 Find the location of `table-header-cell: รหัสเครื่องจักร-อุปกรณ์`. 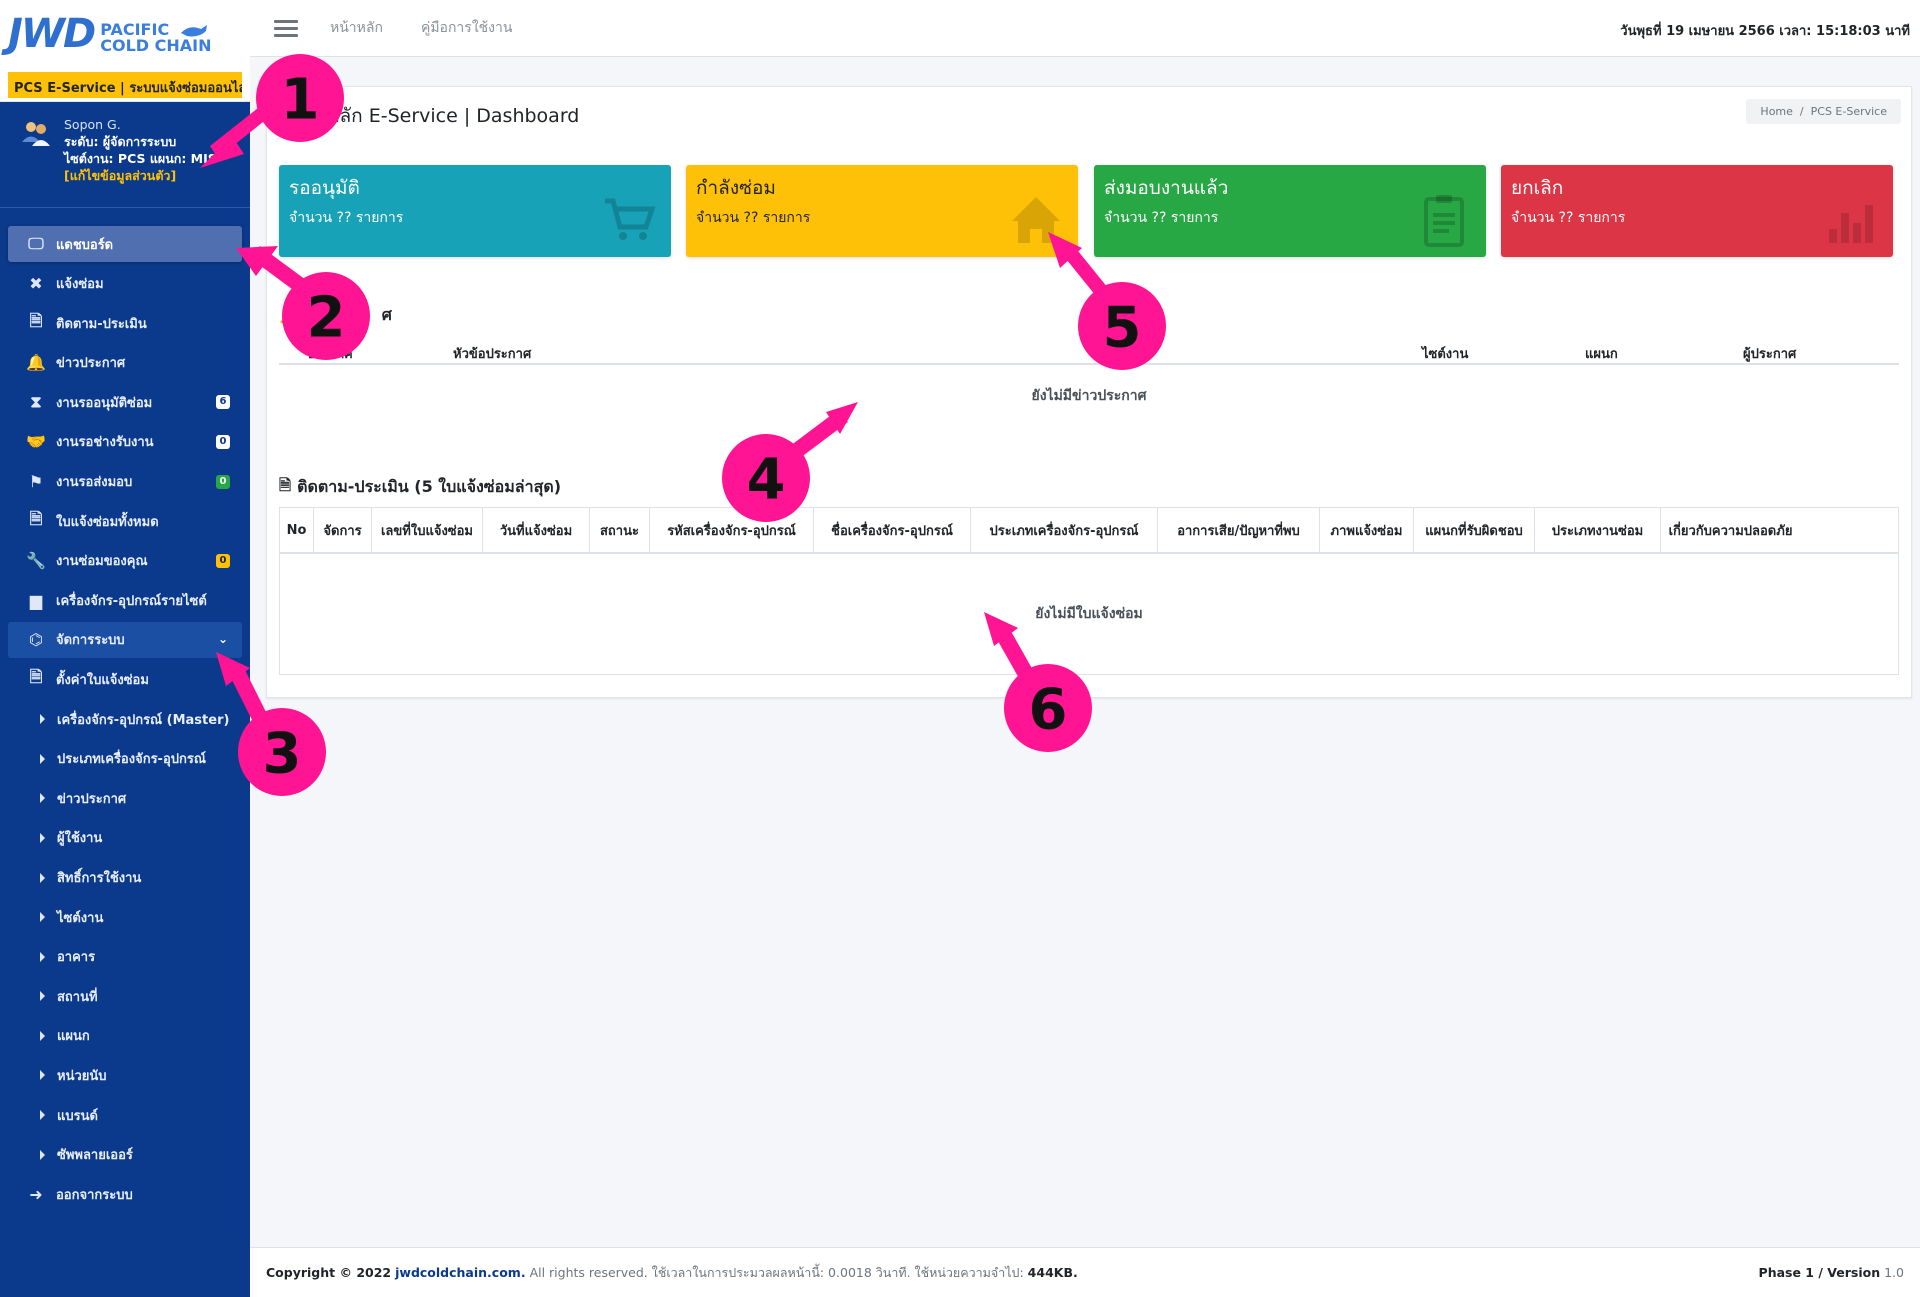

table-header-cell: รหัสเครื่องจักร-อุปกรณ์ is located at coordinates (732, 530).